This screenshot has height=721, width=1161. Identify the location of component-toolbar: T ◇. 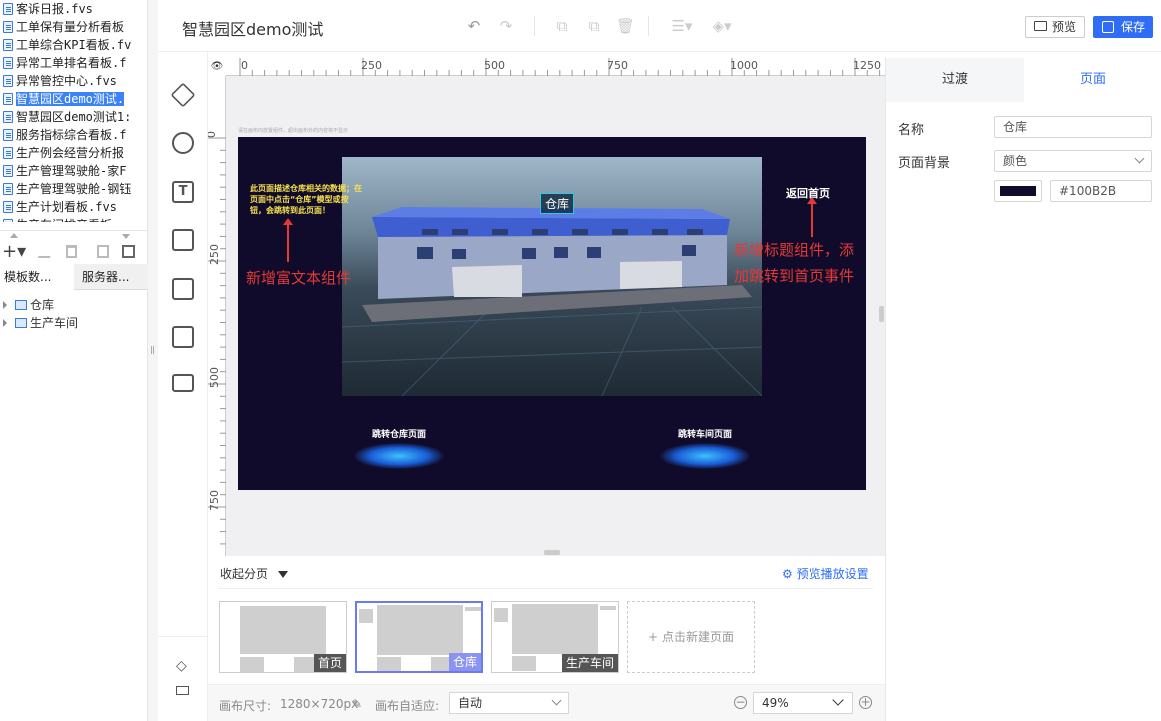
(183, 386).